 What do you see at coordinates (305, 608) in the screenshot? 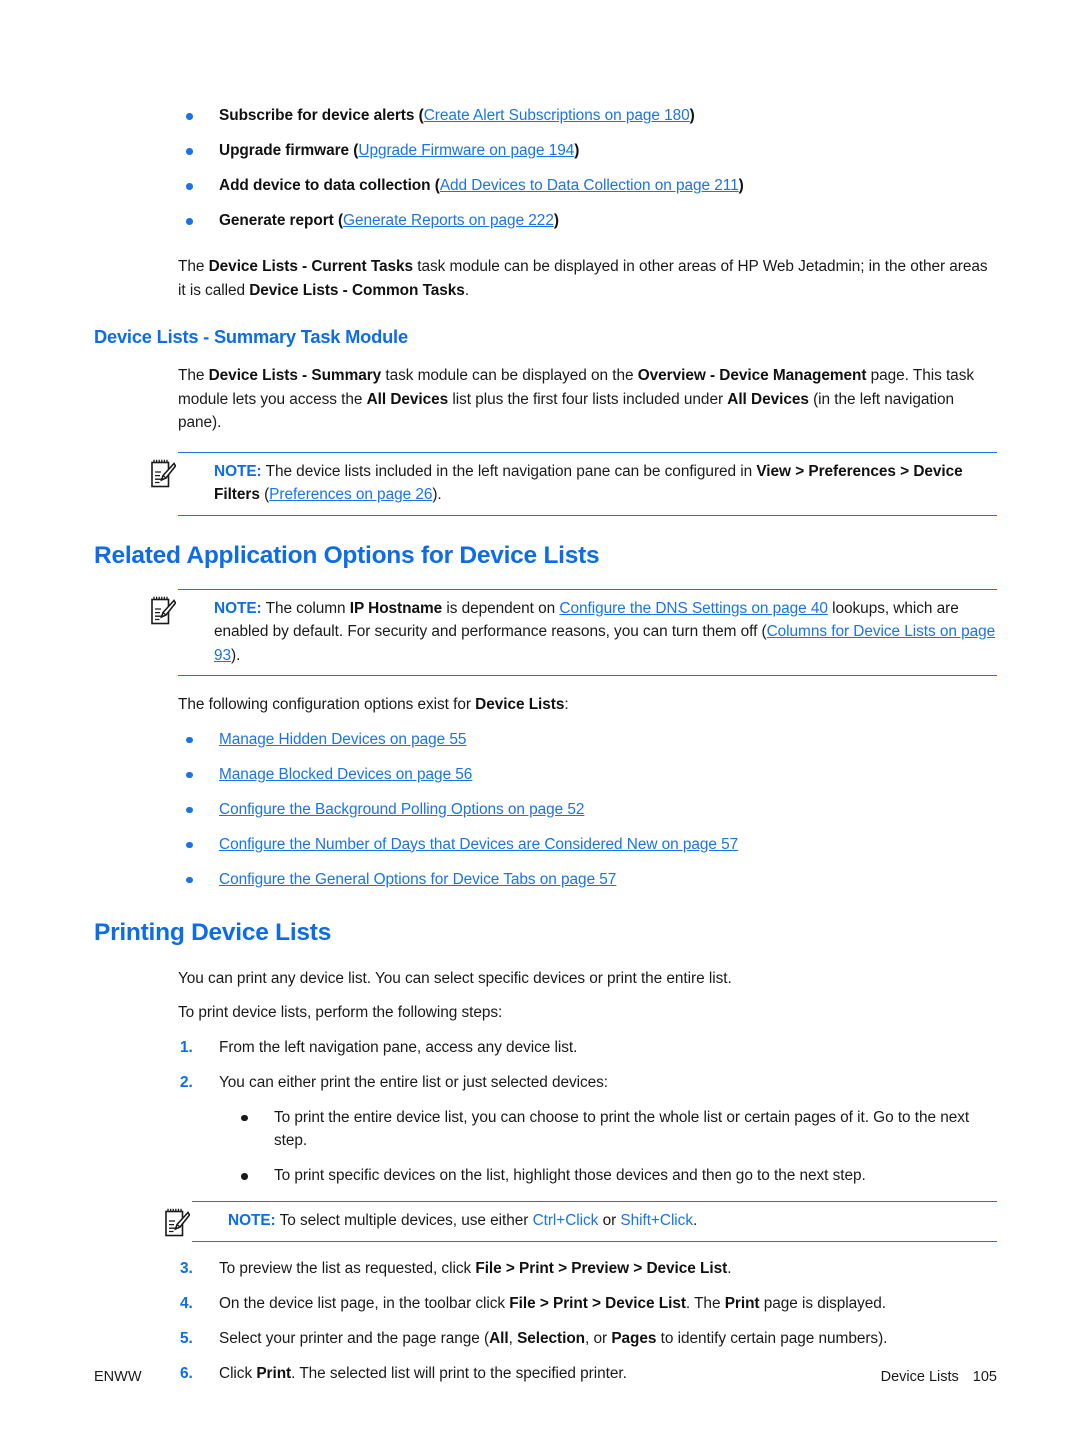
I see `text-run: The column` at bounding box center [305, 608].